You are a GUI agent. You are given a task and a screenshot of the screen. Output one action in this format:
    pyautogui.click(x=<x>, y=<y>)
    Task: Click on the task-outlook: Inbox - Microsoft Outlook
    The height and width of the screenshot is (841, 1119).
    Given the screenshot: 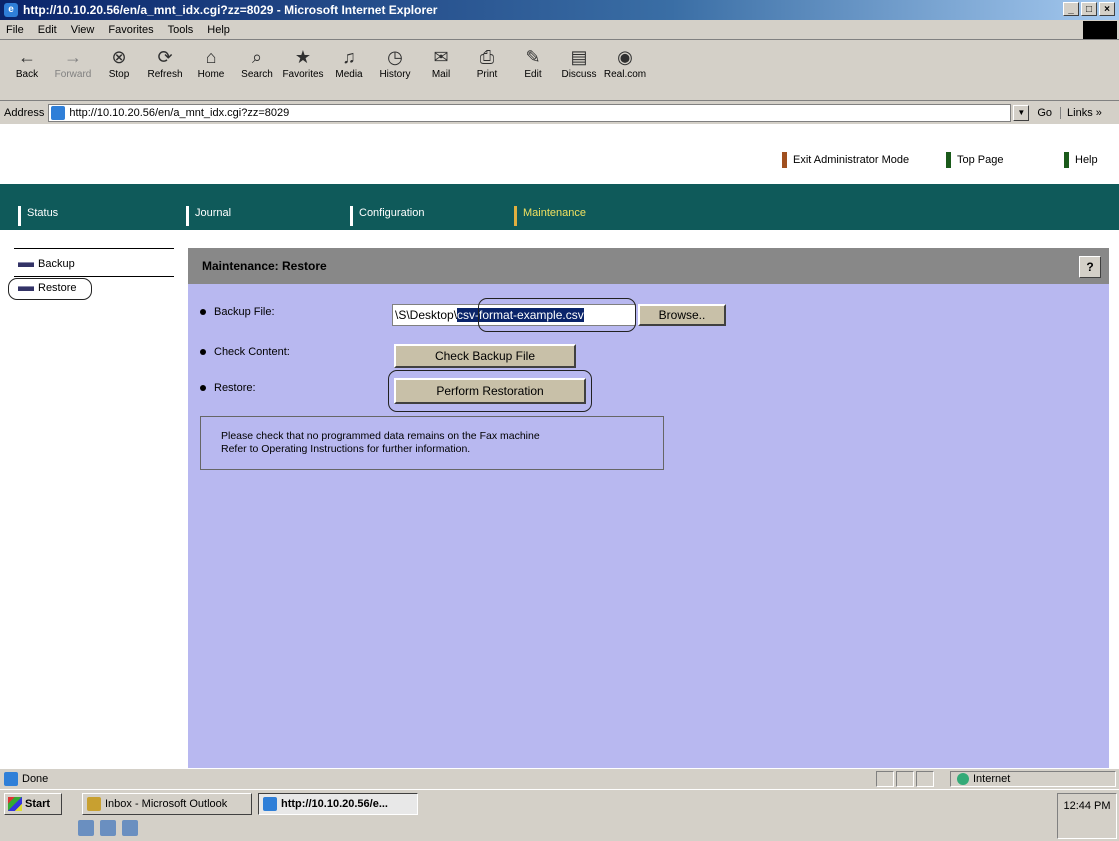 What is the action you would take?
    pyautogui.click(x=167, y=804)
    